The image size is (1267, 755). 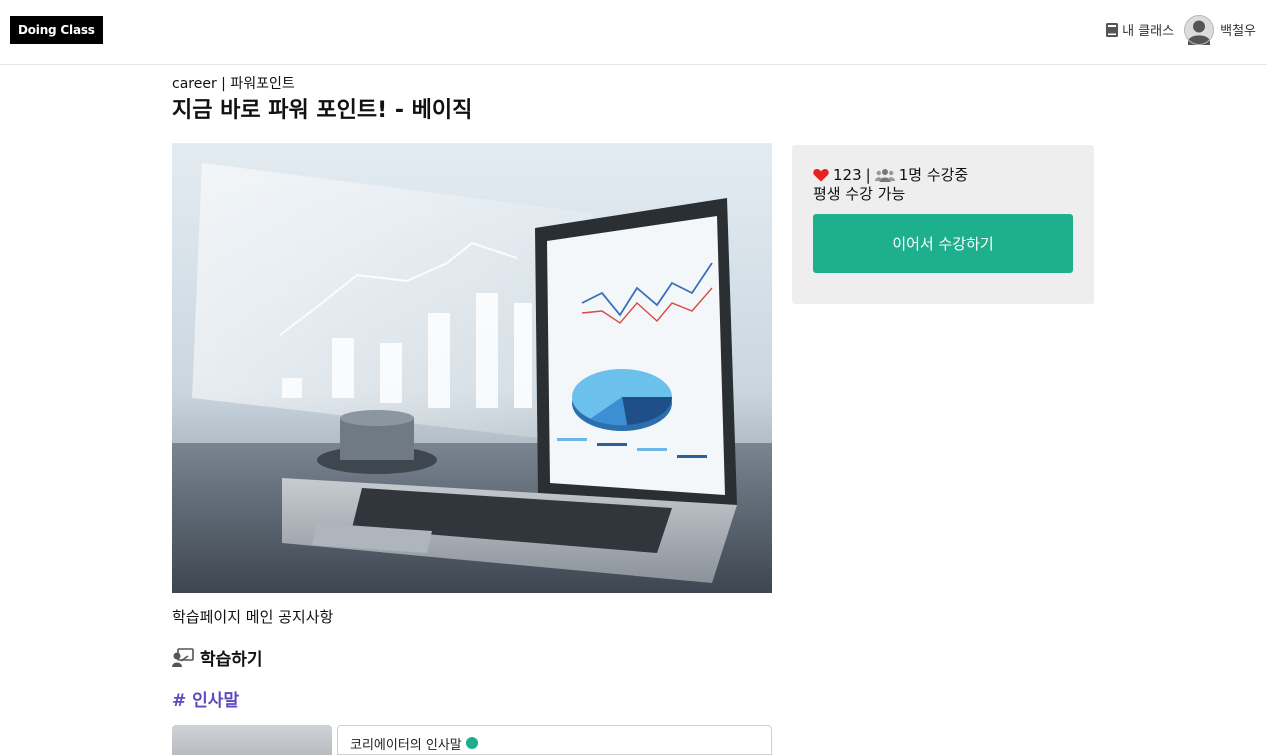 I want to click on learning-heading: 학습하기, so click(x=231, y=660).